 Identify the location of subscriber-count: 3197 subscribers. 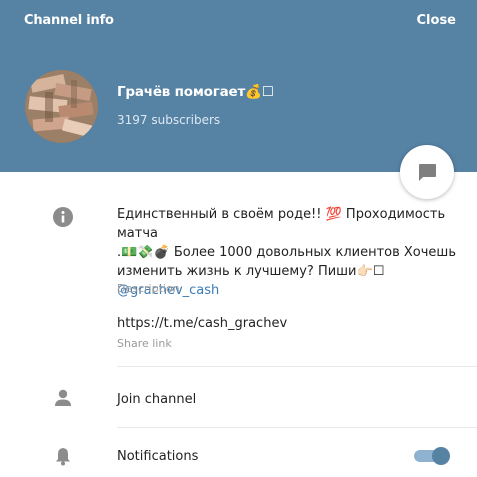
(169, 120).